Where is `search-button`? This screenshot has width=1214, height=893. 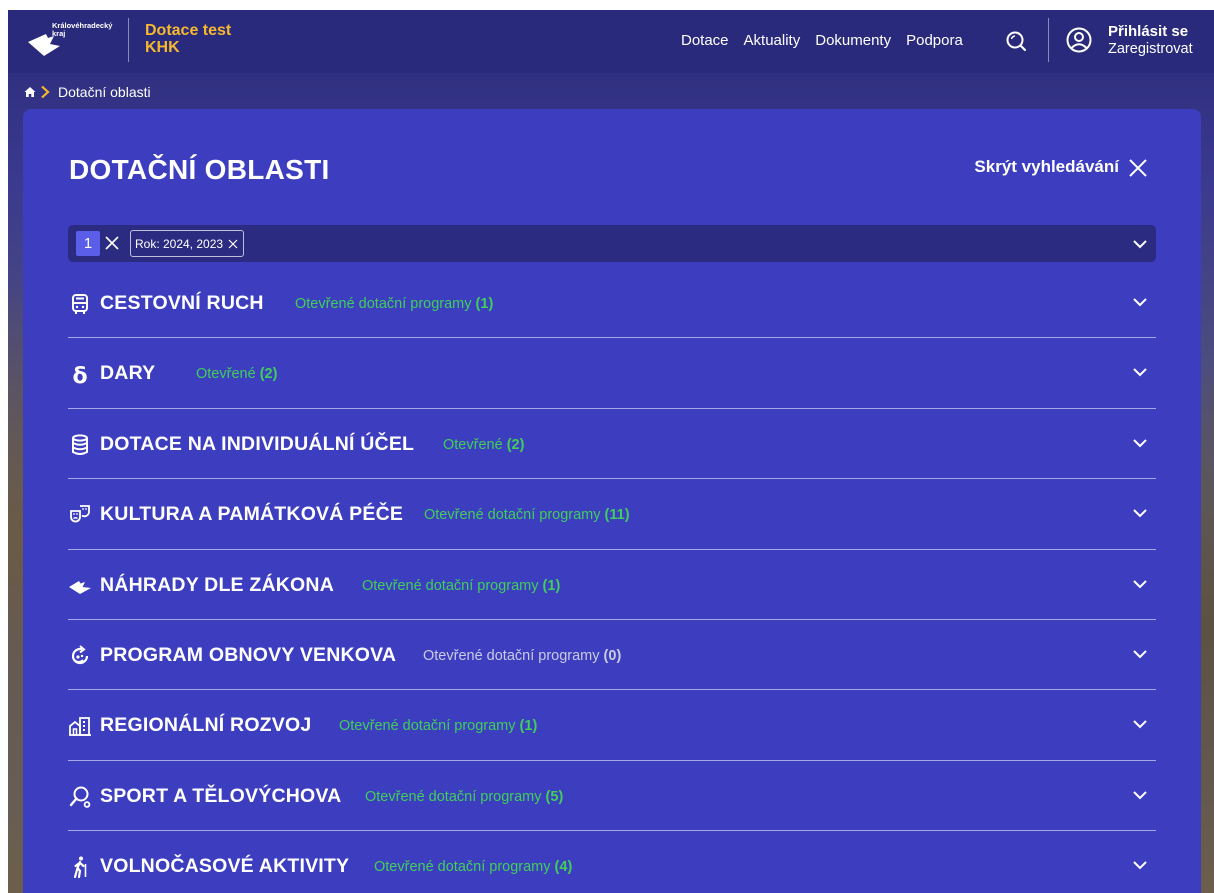 search-button is located at coordinates (1016, 41).